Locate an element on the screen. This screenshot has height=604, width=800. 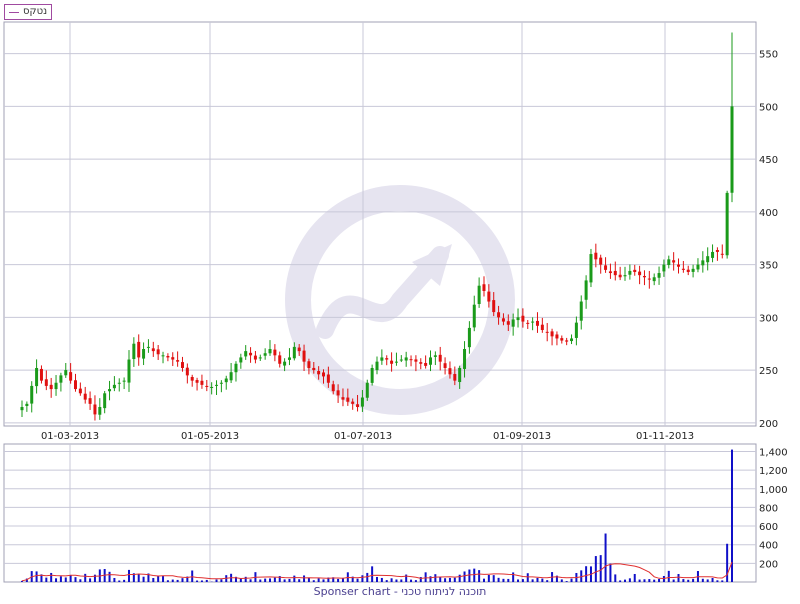
legend: נטקס is located at coordinates (28, 12).